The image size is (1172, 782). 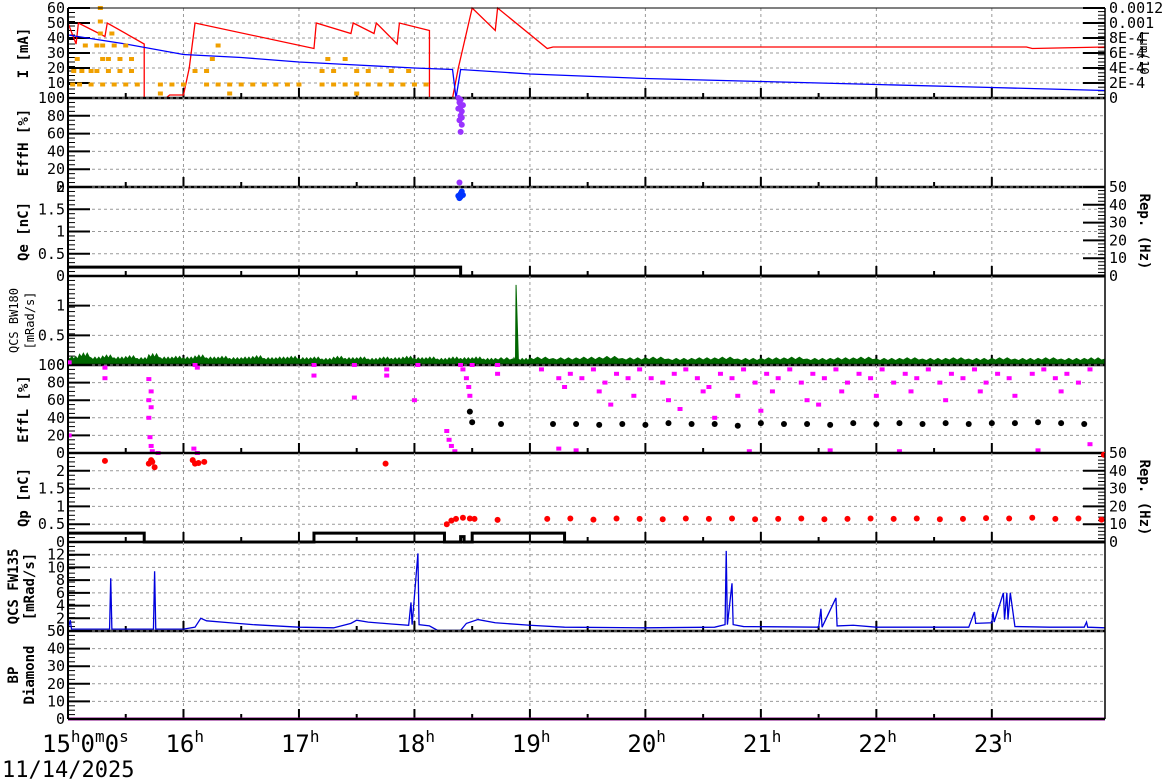 I want to click on y-tick-label: 0.5, so click(x=51, y=335).